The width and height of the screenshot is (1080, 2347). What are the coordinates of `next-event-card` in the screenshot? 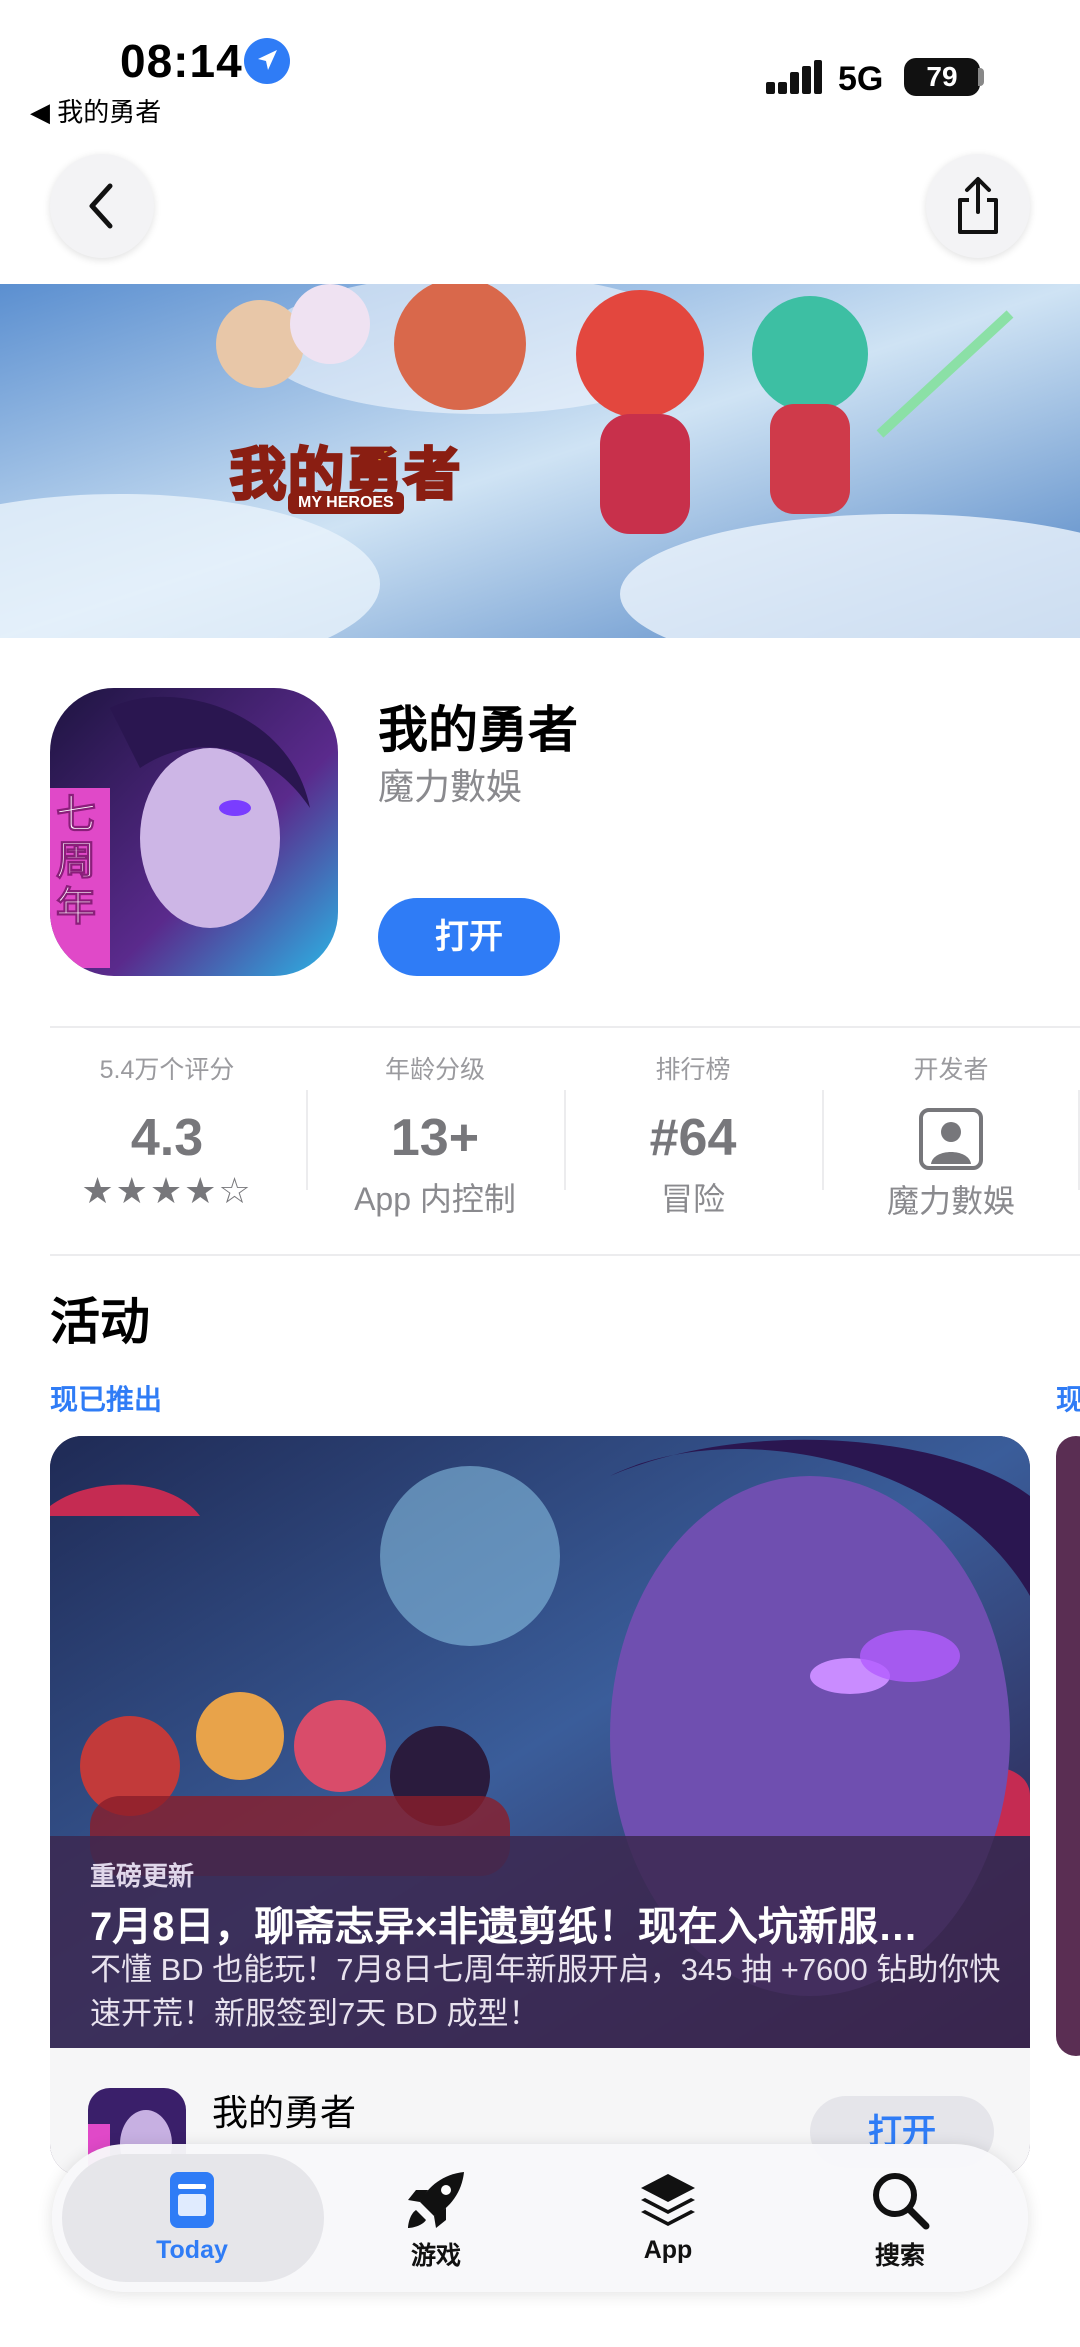 It's located at (1068, 1746).